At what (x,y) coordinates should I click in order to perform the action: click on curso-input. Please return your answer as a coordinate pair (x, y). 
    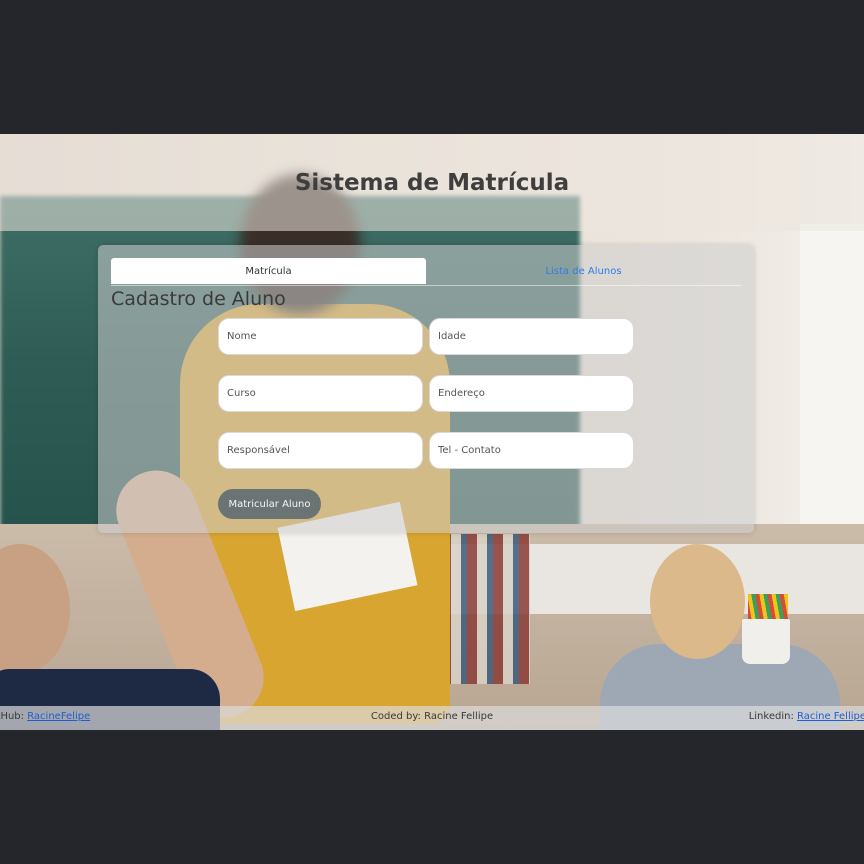
    Looking at the image, I should click on (320, 393).